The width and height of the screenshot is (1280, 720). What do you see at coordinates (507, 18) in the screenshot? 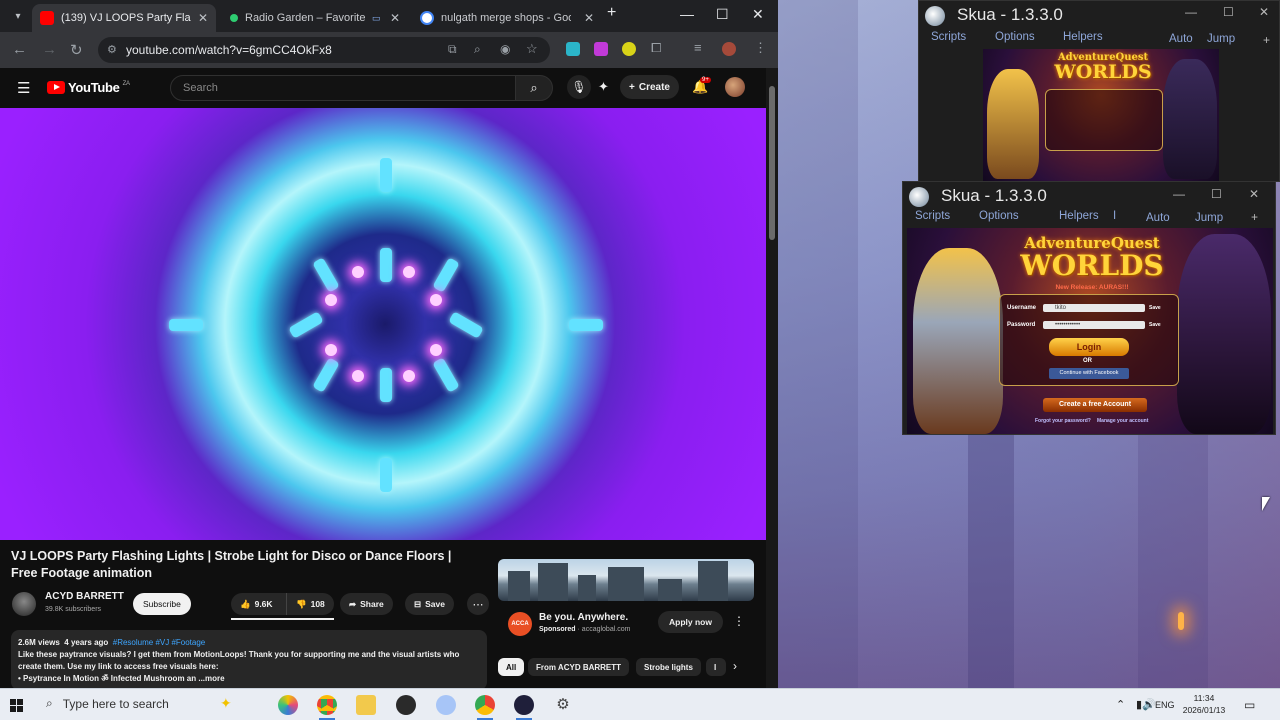
I see `tab-google-search: nulgath merge shops - Google S ✕` at bounding box center [507, 18].